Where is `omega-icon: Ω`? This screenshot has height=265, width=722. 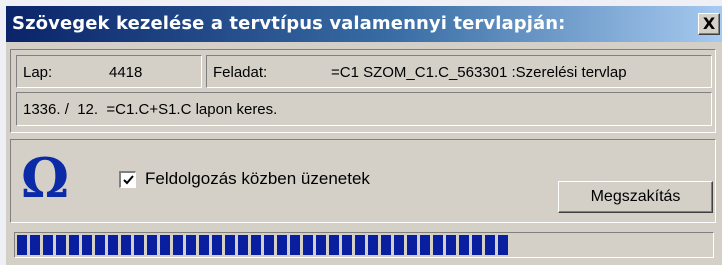
omega-icon: Ω is located at coordinates (45, 178).